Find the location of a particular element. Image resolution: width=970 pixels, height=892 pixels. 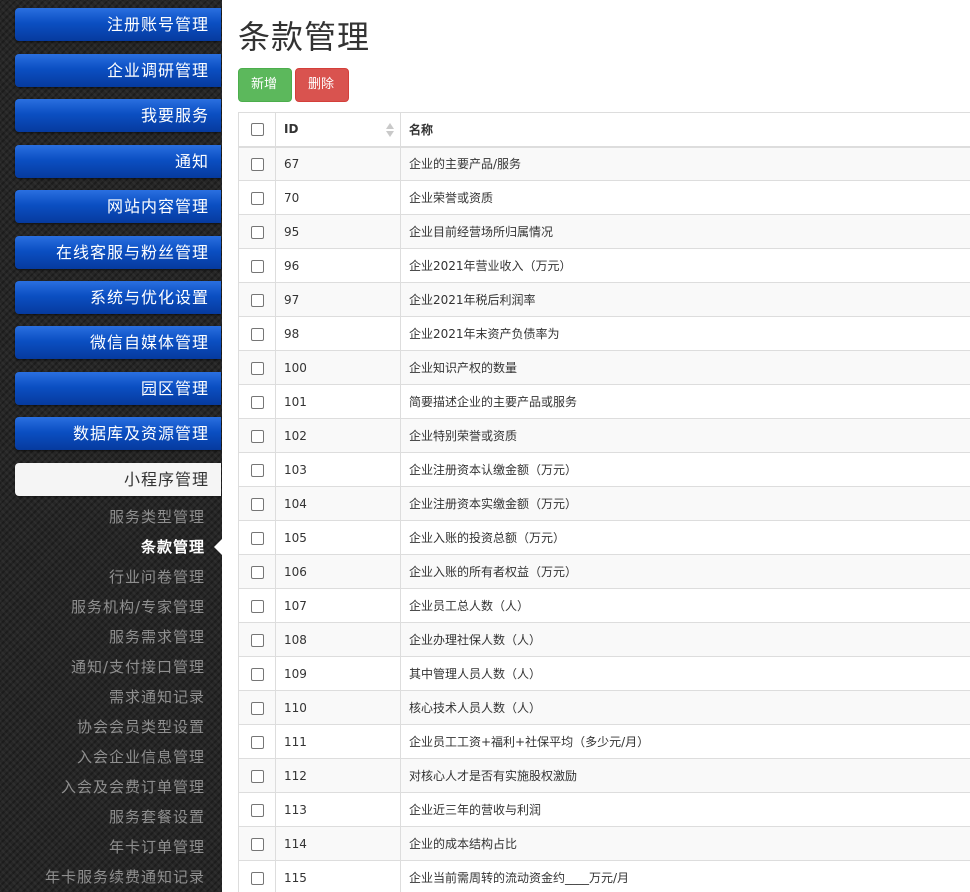

submenu-payment-api: 通知/支付接口管理 is located at coordinates (102, 667).